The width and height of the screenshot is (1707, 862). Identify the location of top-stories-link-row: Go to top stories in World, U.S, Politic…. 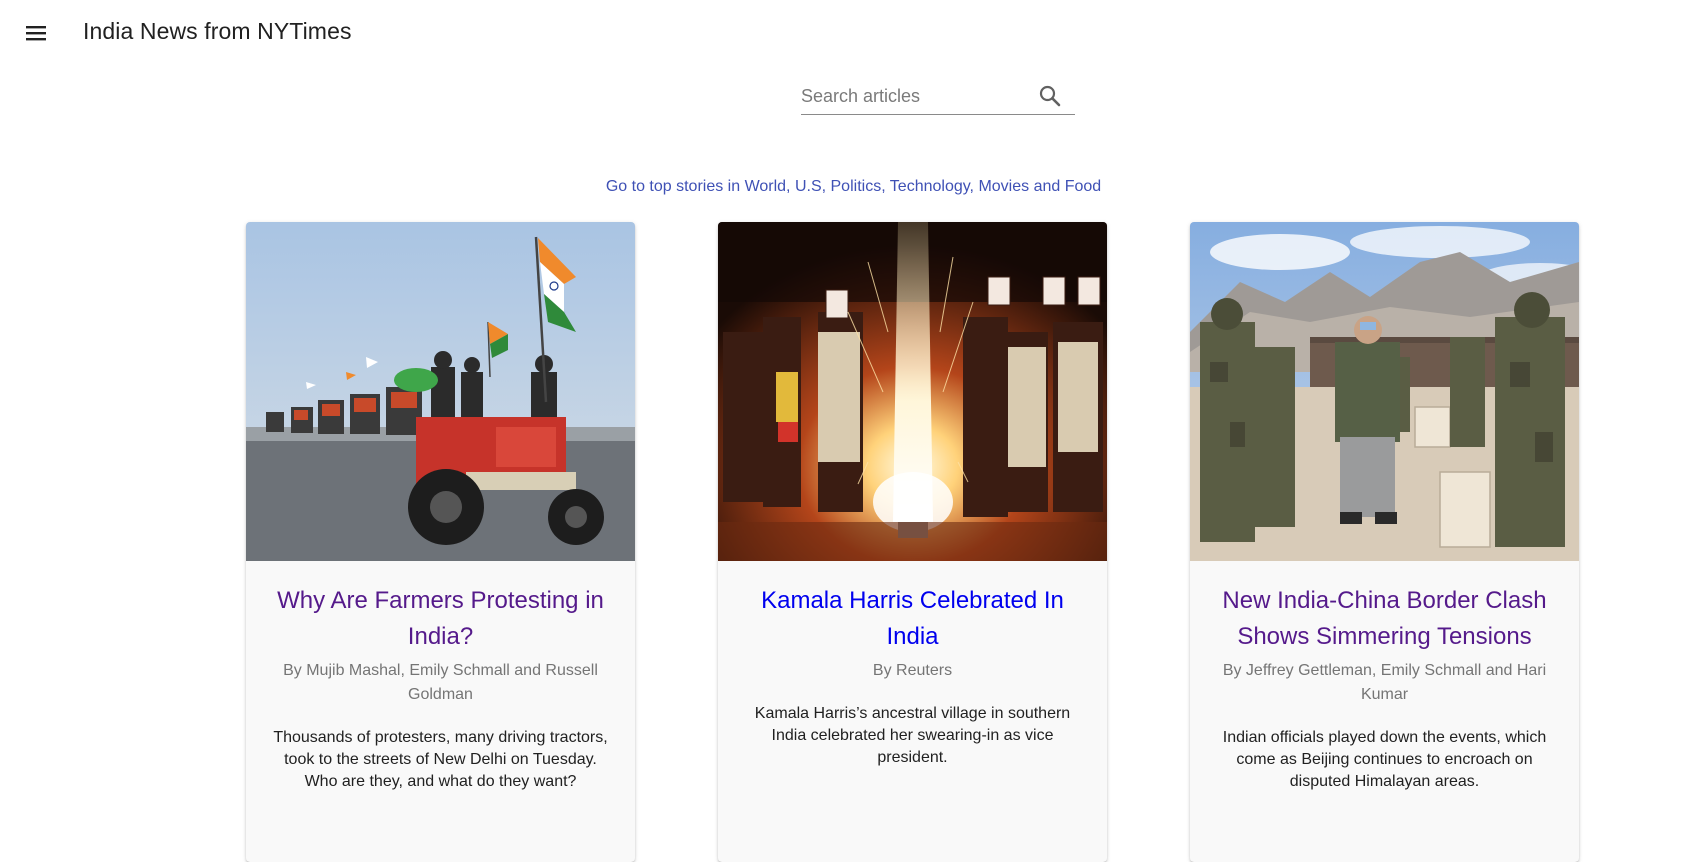
(853, 187).